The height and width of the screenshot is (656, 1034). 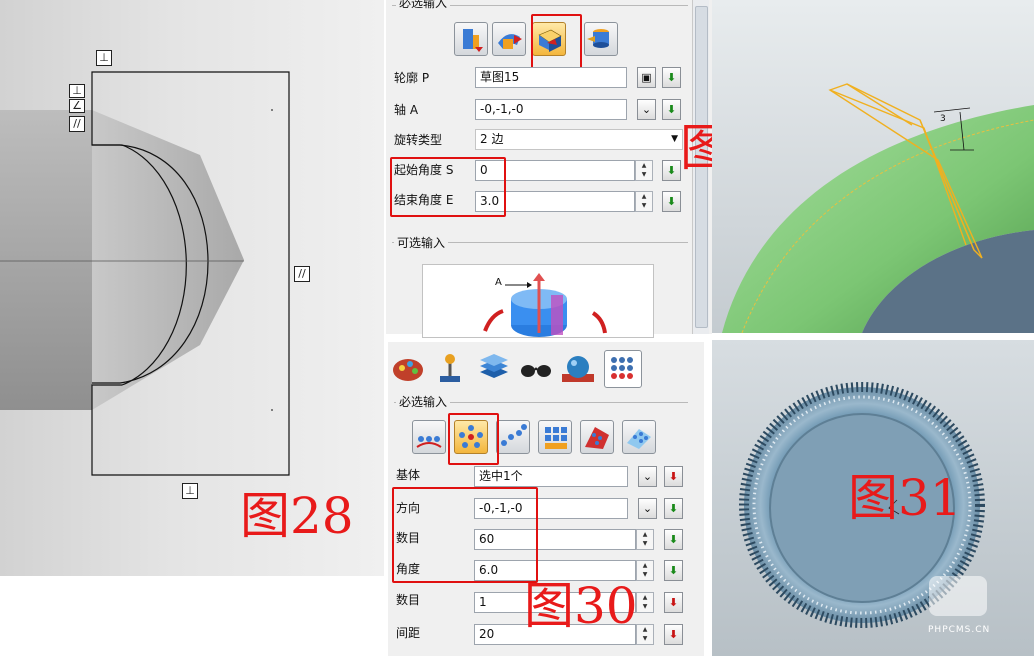 I want to click on joystick-icon, so click(x=450, y=368).